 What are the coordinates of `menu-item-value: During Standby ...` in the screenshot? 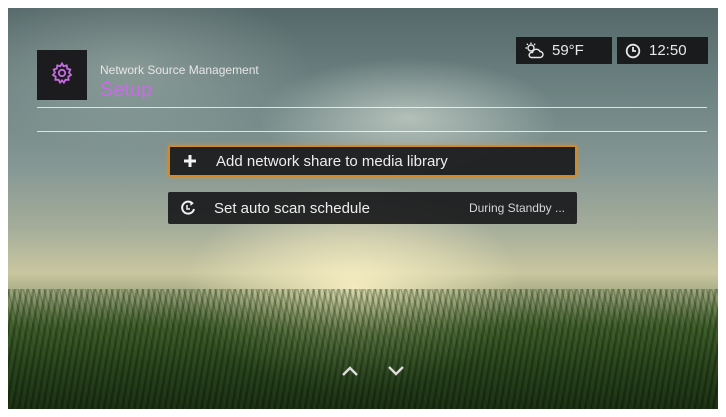 It's located at (516, 208).